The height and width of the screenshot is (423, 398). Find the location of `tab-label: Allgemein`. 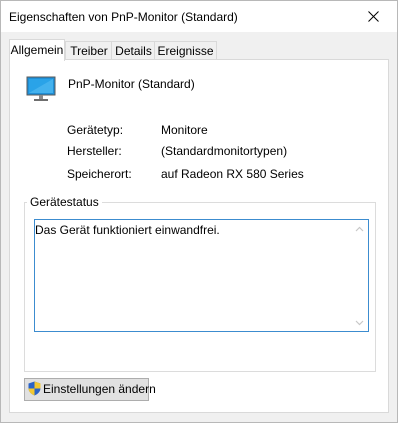

tab-label: Allgemein is located at coordinates (37, 50).